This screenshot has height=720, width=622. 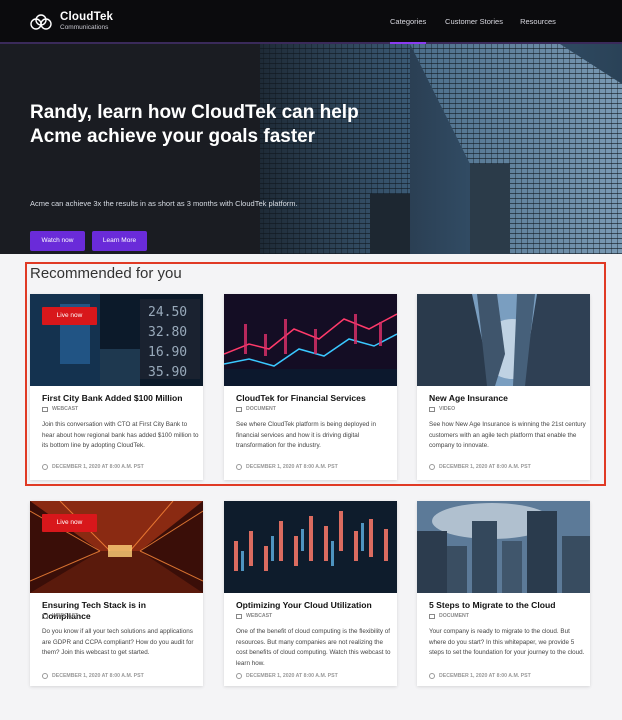 I want to click on card-type: VIDEO, so click(x=447, y=409).